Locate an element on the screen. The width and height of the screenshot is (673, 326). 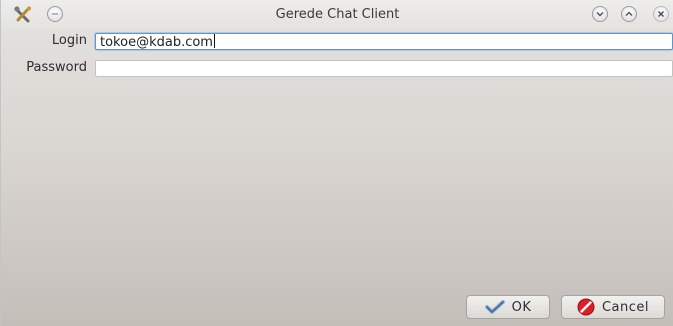
maximize-icon is located at coordinates (629, 14).